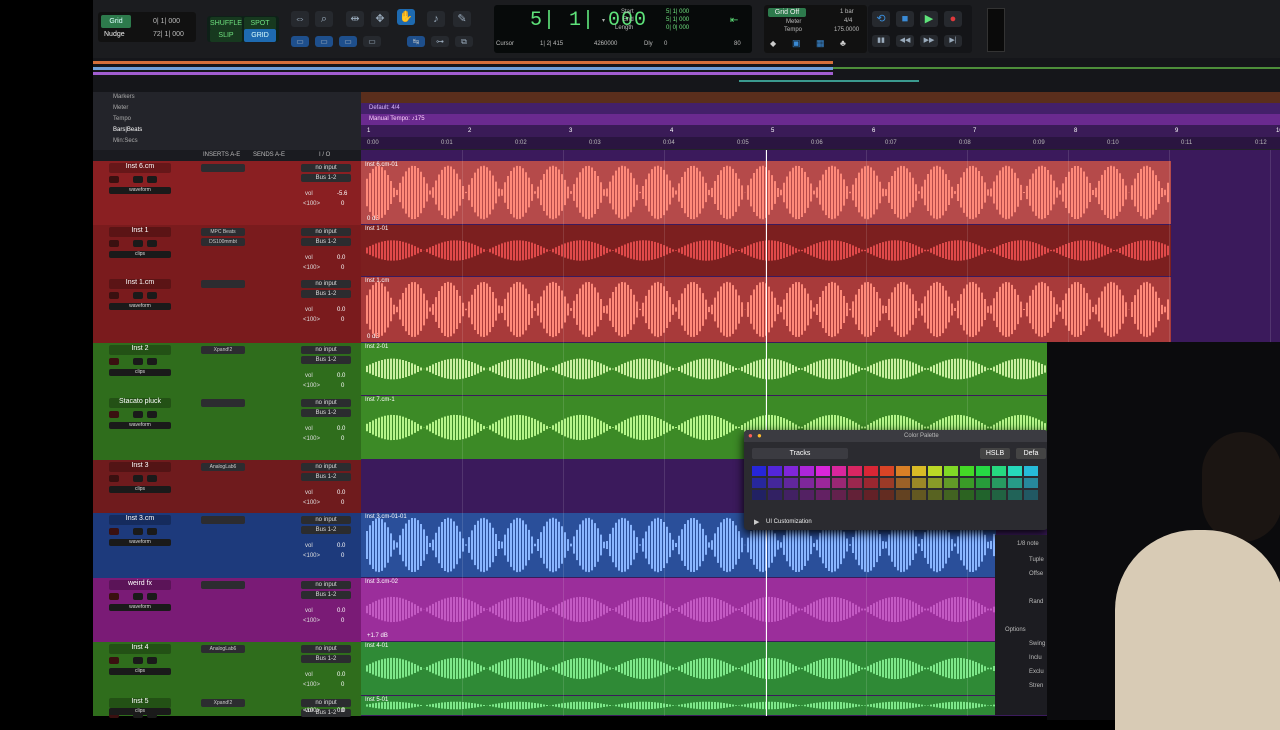 The image size is (1280, 730). What do you see at coordinates (881, 19) in the screenshot?
I see `loop-icon: ⟲` at bounding box center [881, 19].